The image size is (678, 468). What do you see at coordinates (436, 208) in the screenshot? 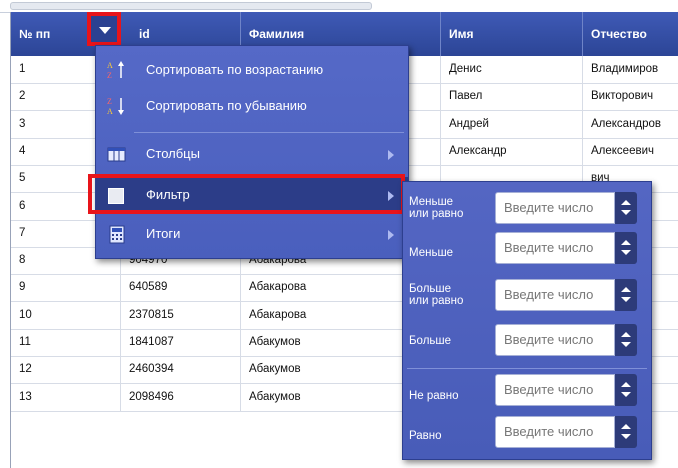
I see `filter-label-less-or-equal: Меньше или равно` at bounding box center [436, 208].